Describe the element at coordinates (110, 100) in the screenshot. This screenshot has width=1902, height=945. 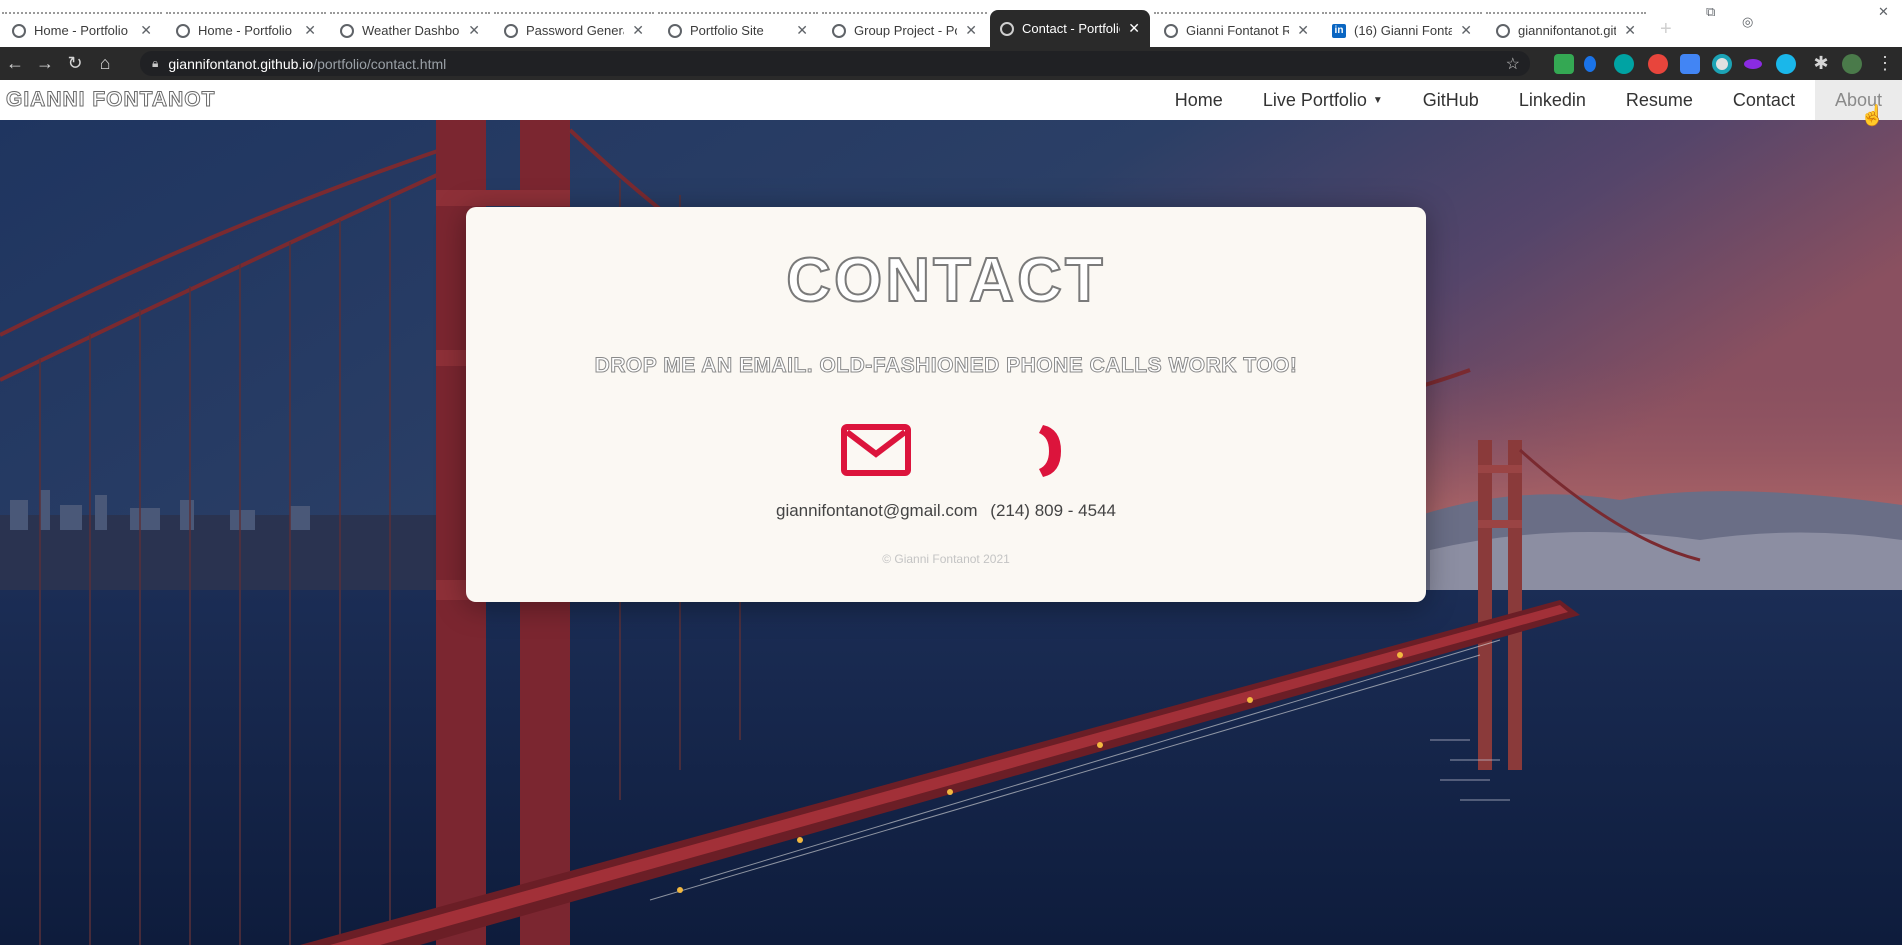
I see `site-brand: Gianni Fontanot` at that location.